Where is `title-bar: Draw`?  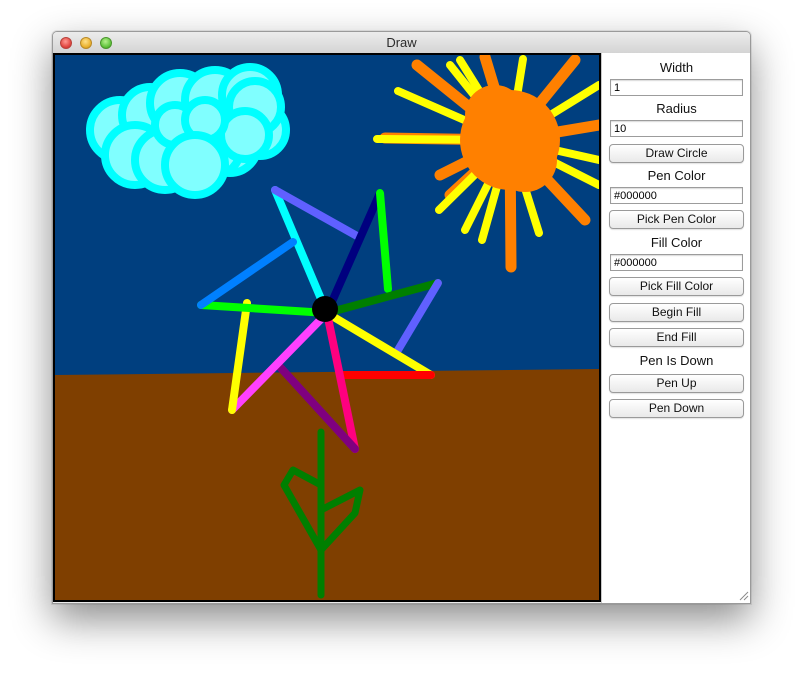 title-bar: Draw is located at coordinates (401, 43).